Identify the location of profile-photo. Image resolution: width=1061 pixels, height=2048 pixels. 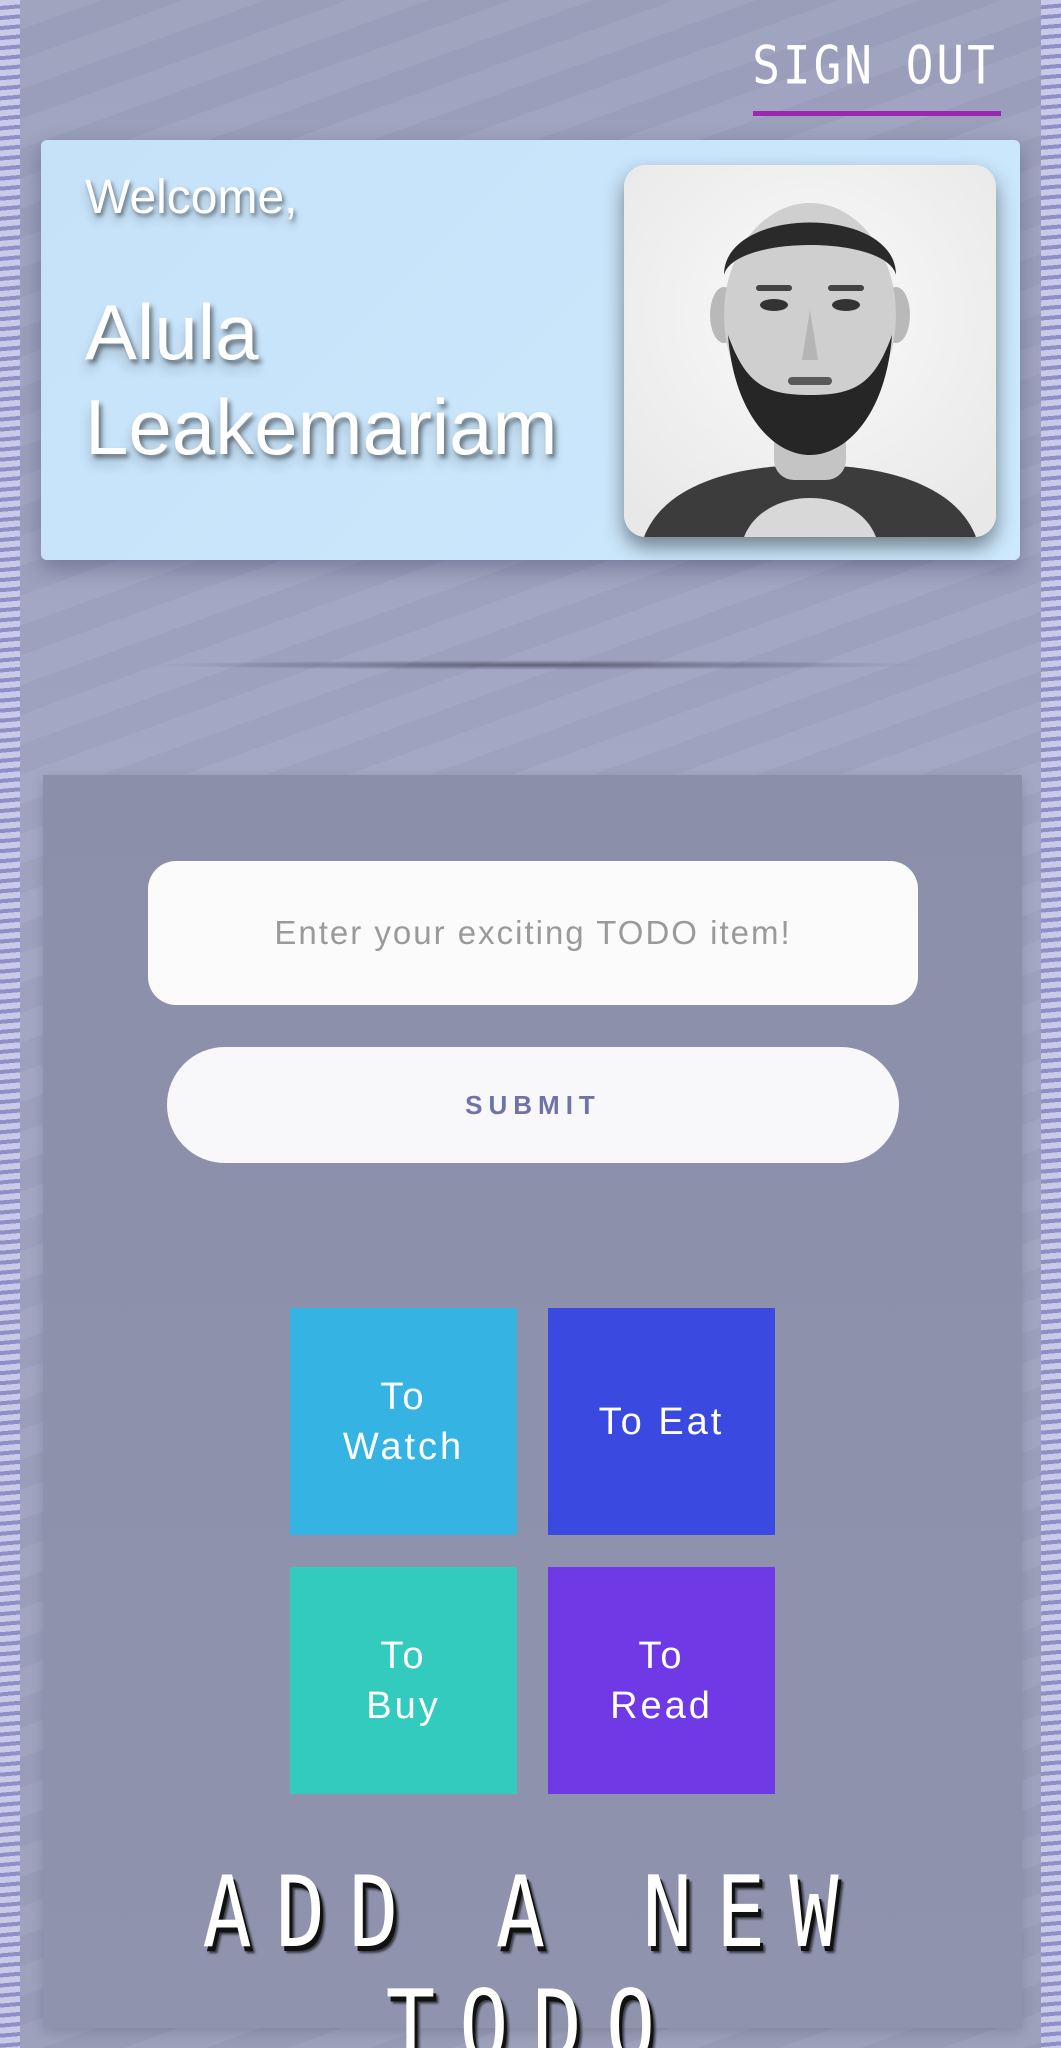
(810, 351).